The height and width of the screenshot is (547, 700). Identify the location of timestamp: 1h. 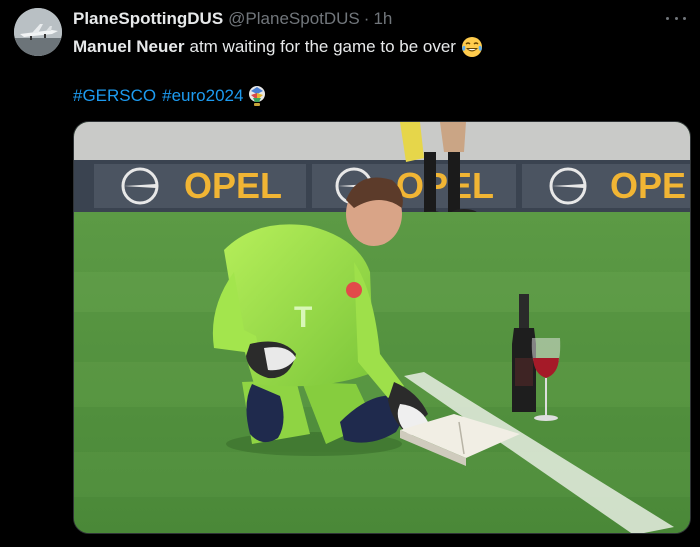
(382, 19).